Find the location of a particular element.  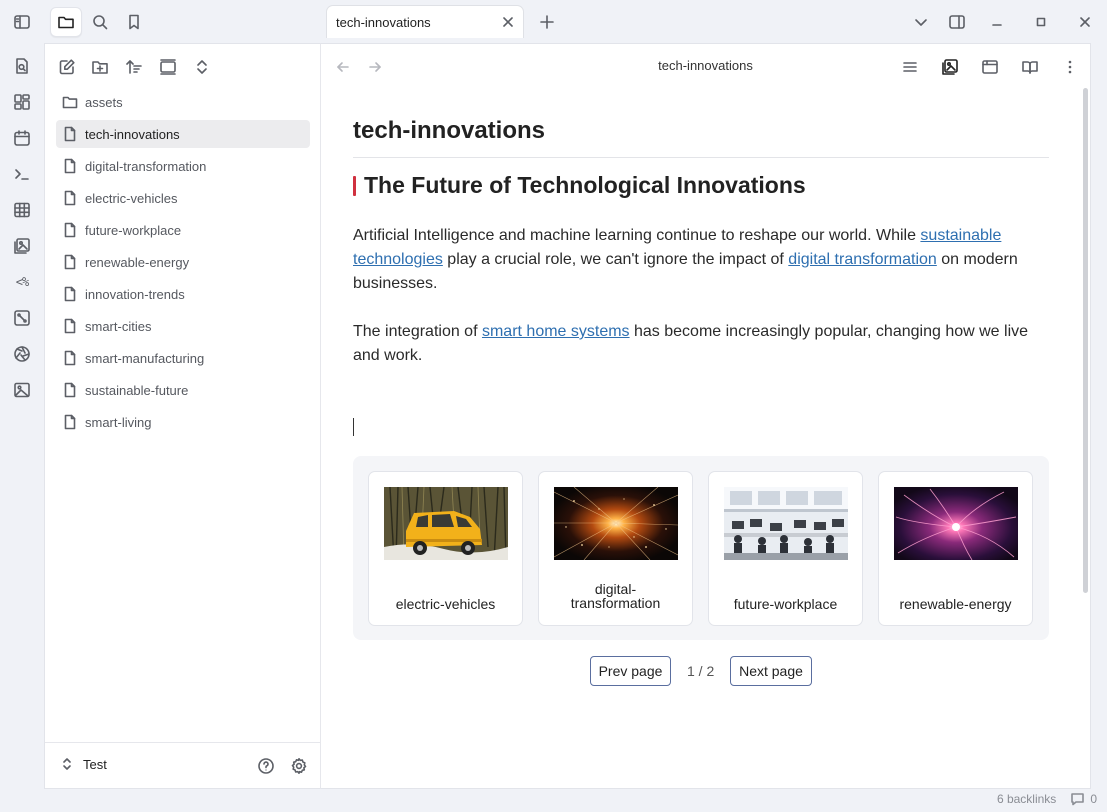

gallery-card-renewable-energy: renewable-energy is located at coordinates (955, 548).